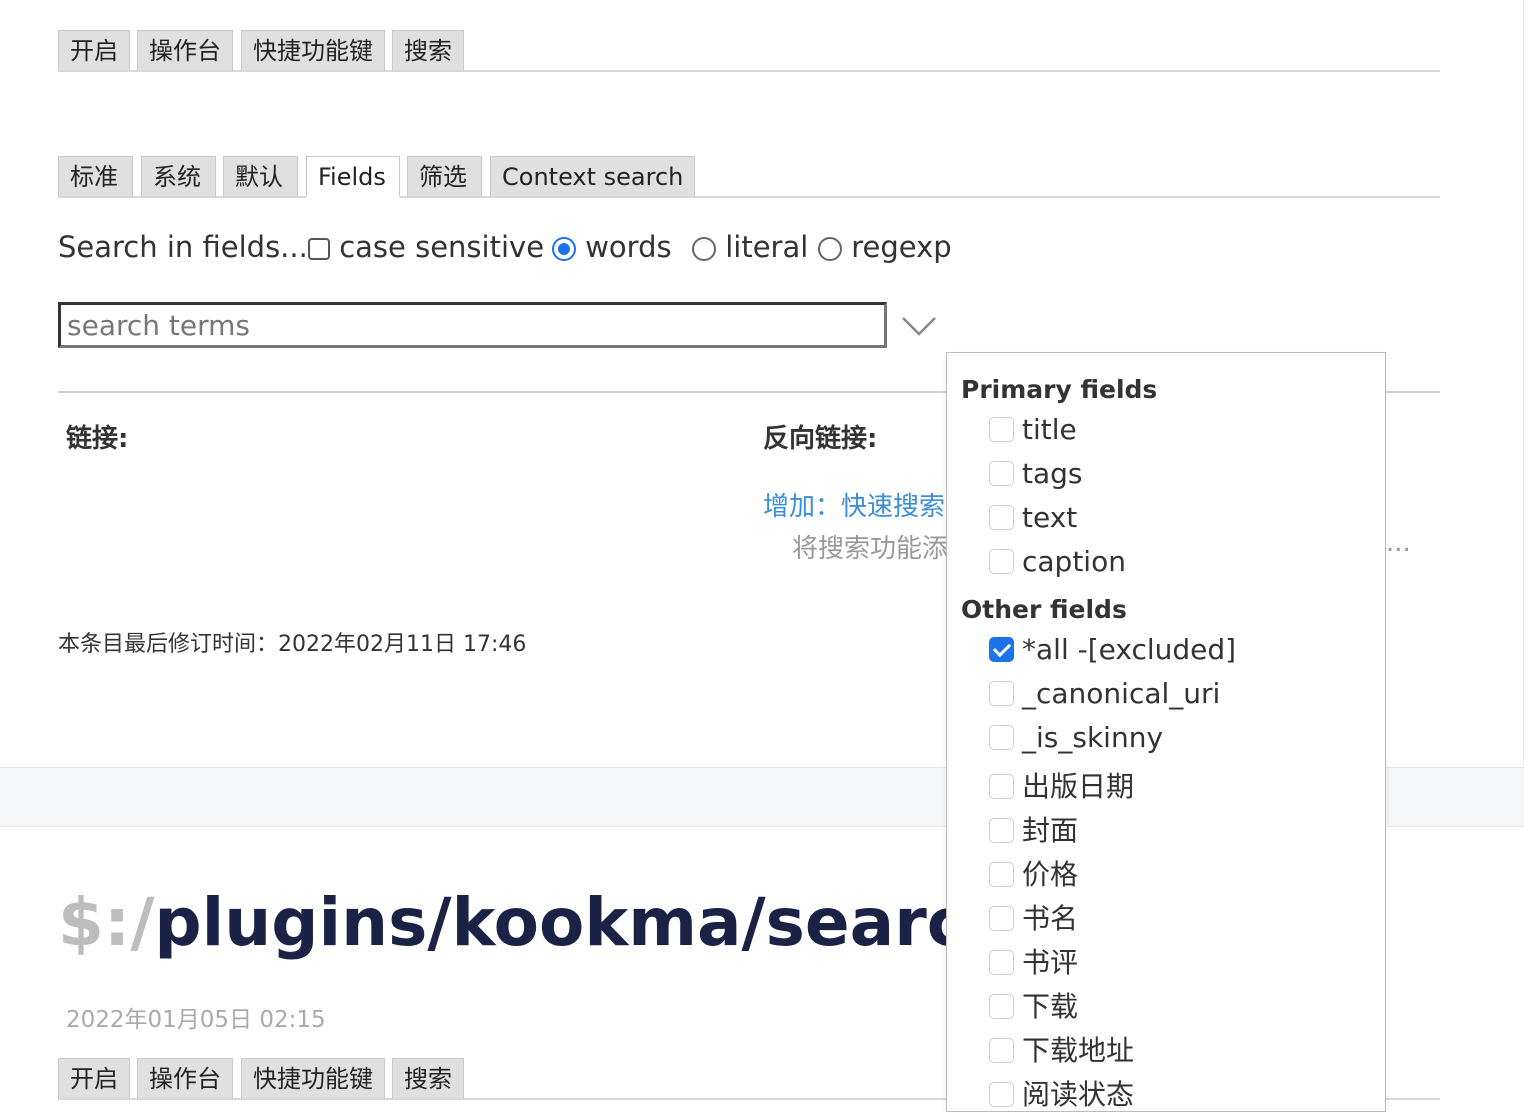  I want to click on literal-radio, so click(704, 249).